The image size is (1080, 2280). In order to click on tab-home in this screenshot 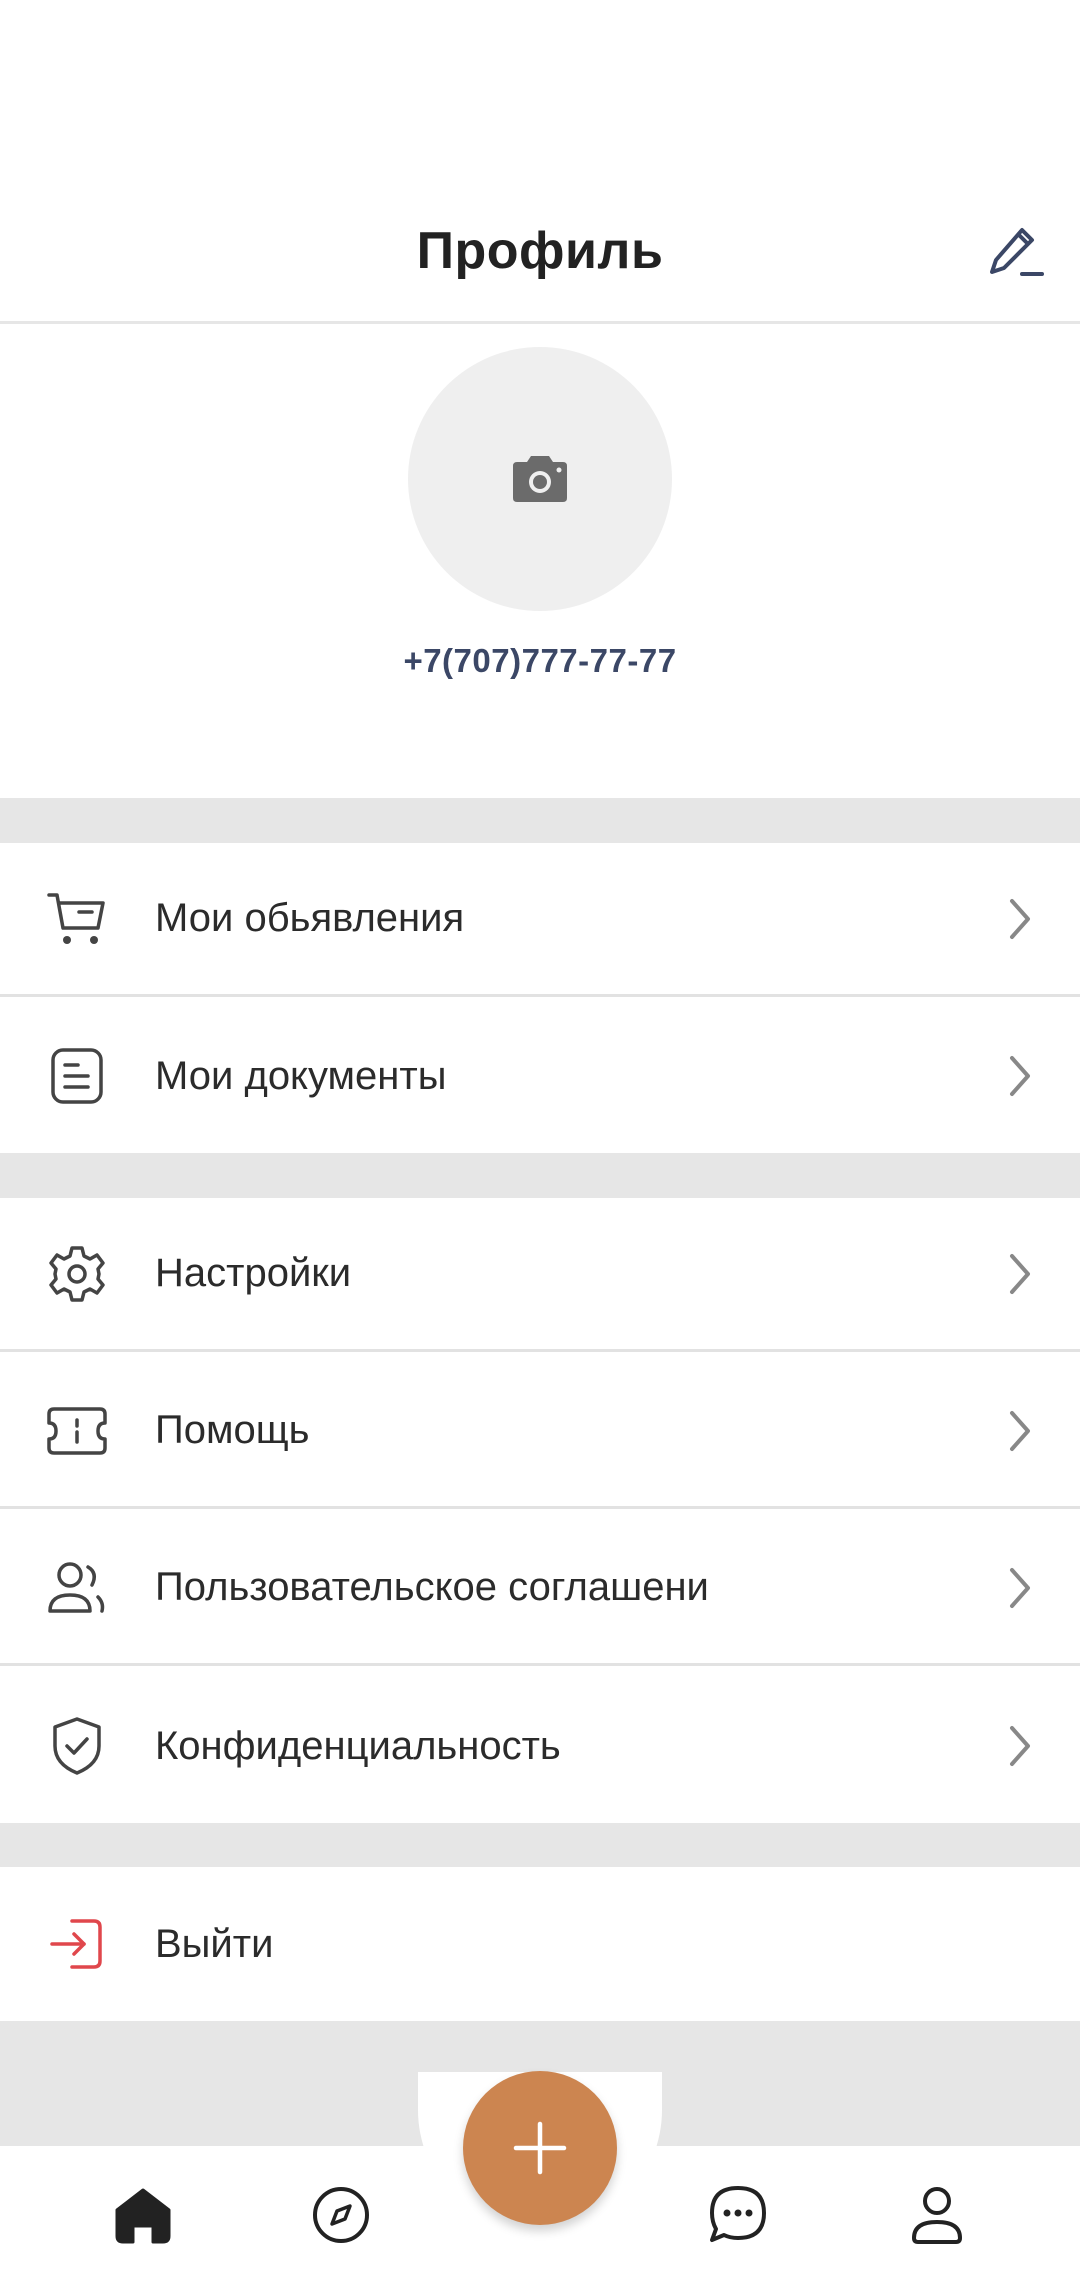, I will do `click(143, 2215)`.